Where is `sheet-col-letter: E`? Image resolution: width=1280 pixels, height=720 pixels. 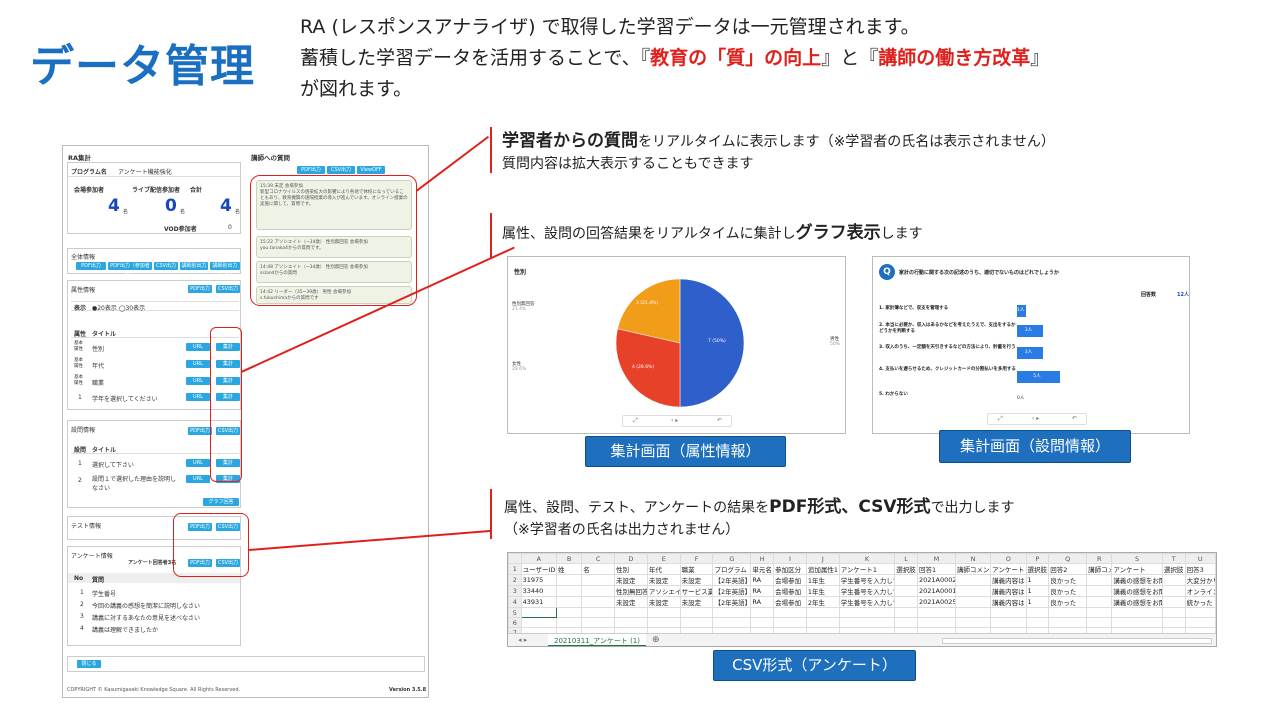
sheet-col-letter: E is located at coordinates (663, 558).